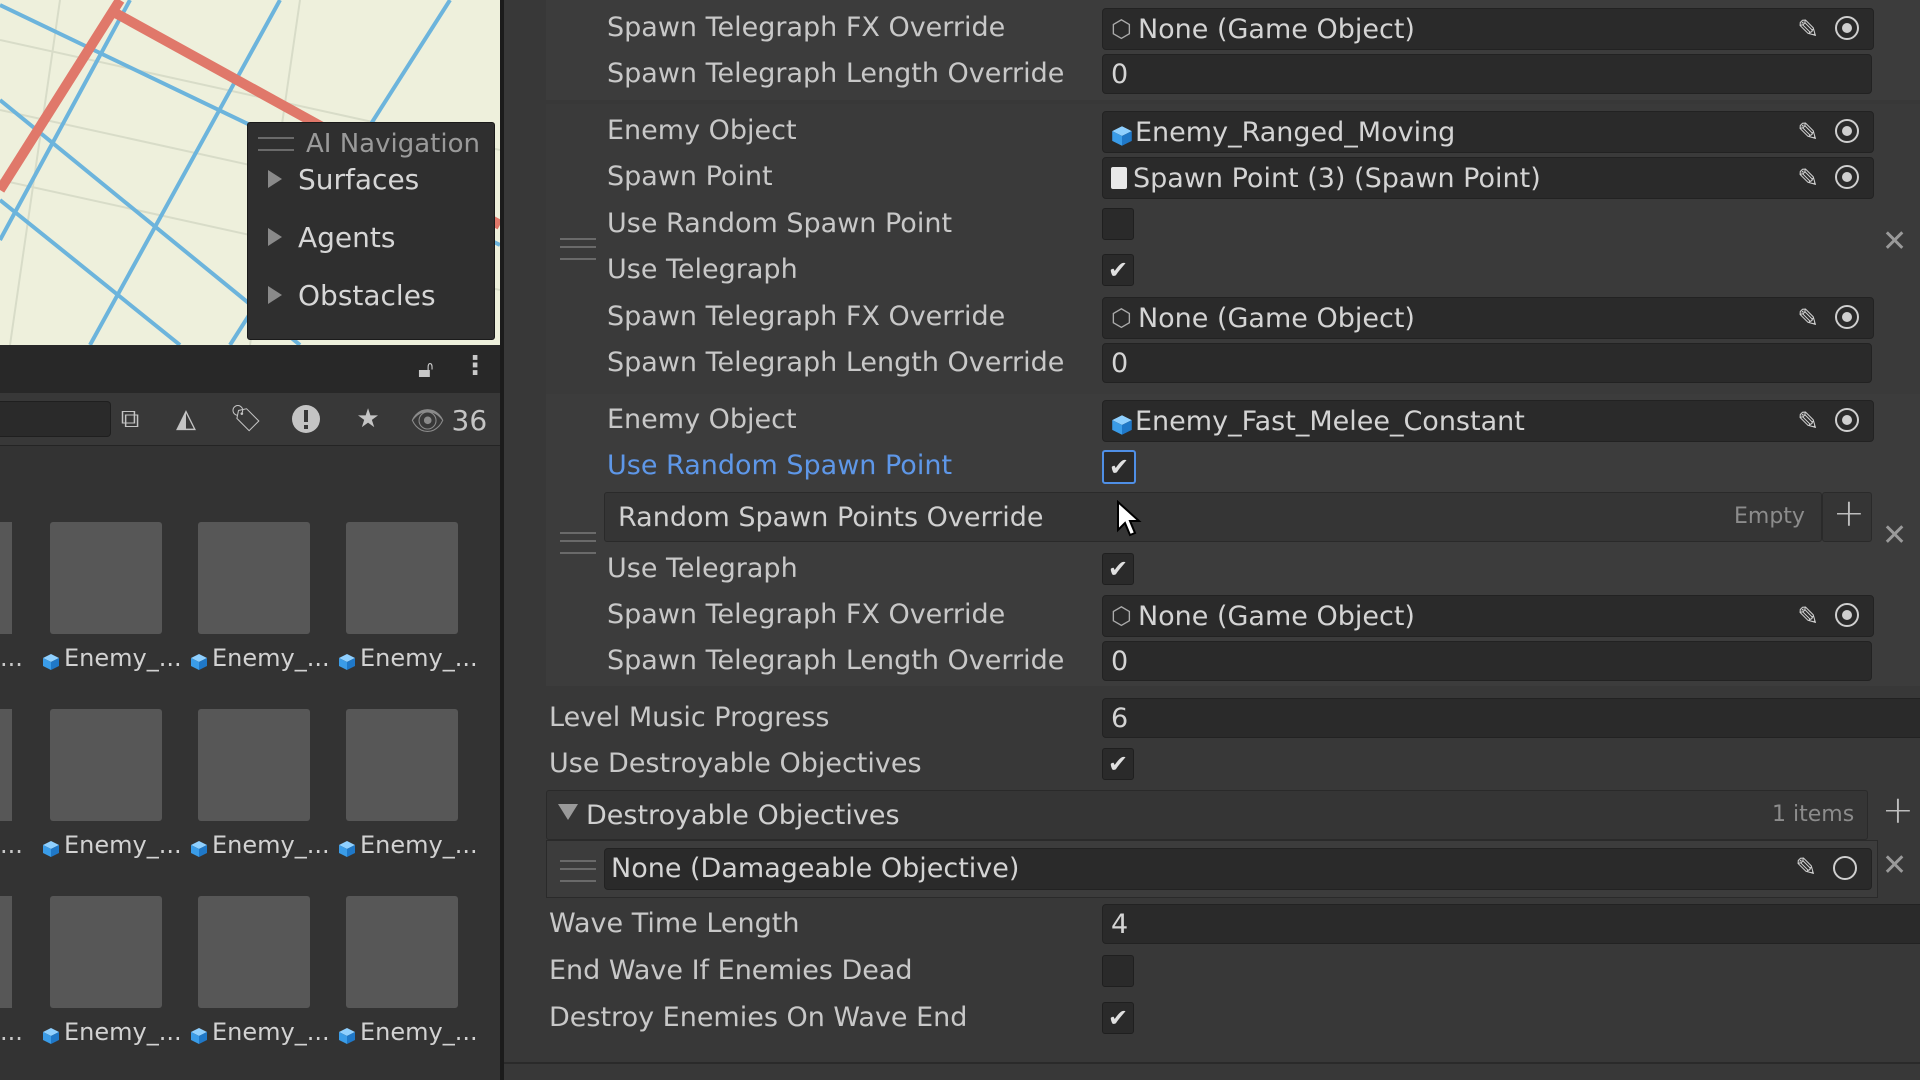  What do you see at coordinates (836, 660) in the screenshot?
I see `field-label: Spawn Telegraph Length Override` at bounding box center [836, 660].